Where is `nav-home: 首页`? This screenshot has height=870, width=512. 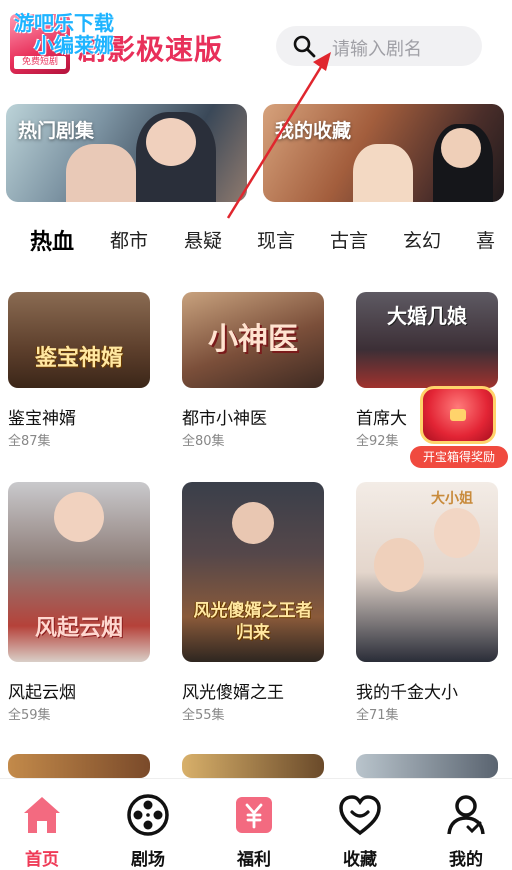
nav-home: 首页 is located at coordinates (42, 824).